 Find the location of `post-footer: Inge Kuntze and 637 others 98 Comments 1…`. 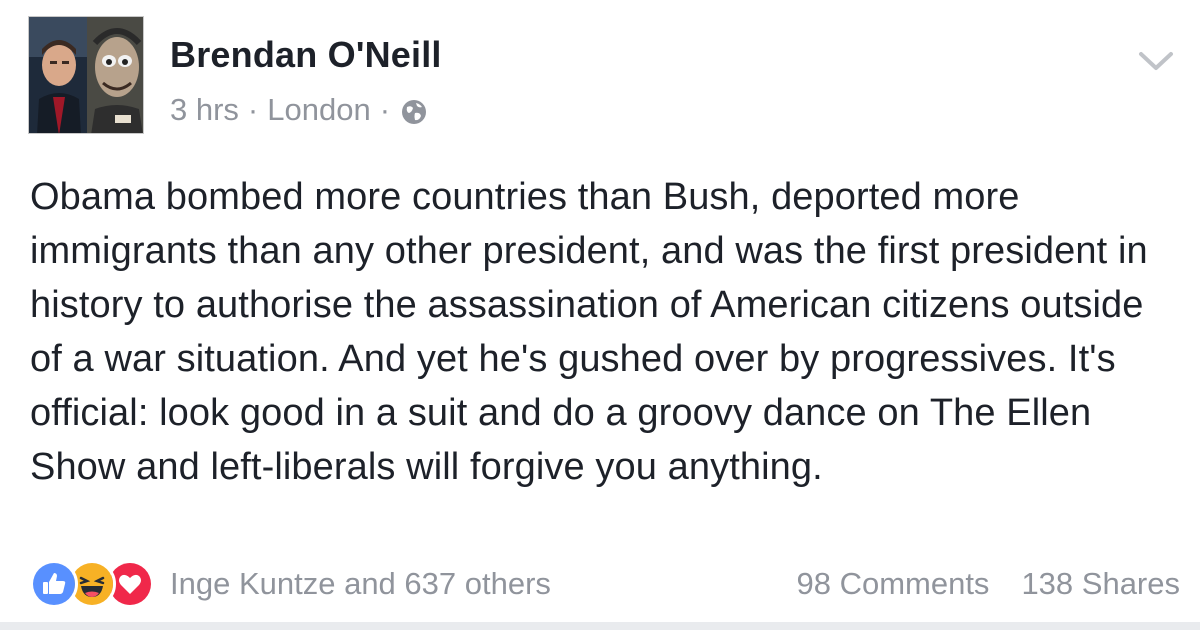

post-footer: Inge Kuntze and 637 others 98 Comments 1… is located at coordinates (605, 584).